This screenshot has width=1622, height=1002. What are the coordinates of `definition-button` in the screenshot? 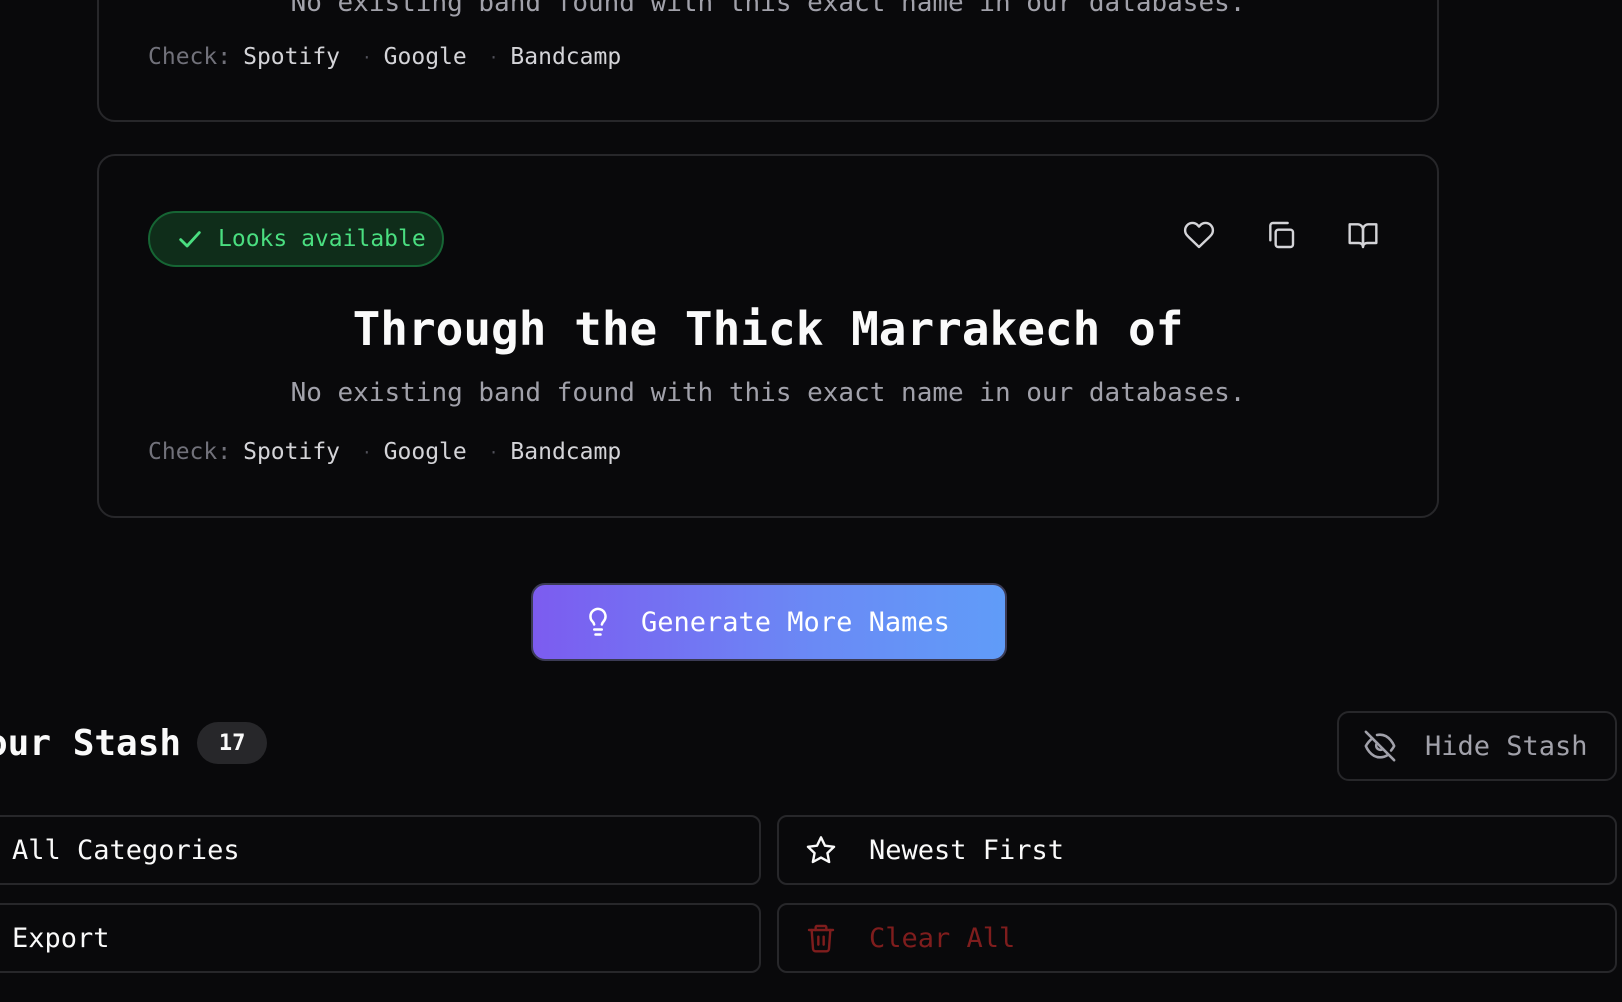 It's located at (1363, 235).